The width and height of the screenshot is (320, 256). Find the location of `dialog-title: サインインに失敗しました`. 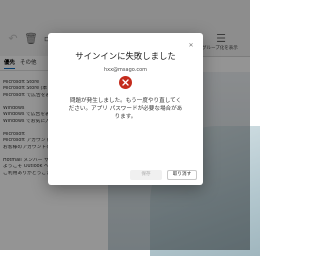

dialog-title: サインインに失敗しました is located at coordinates (125, 56).